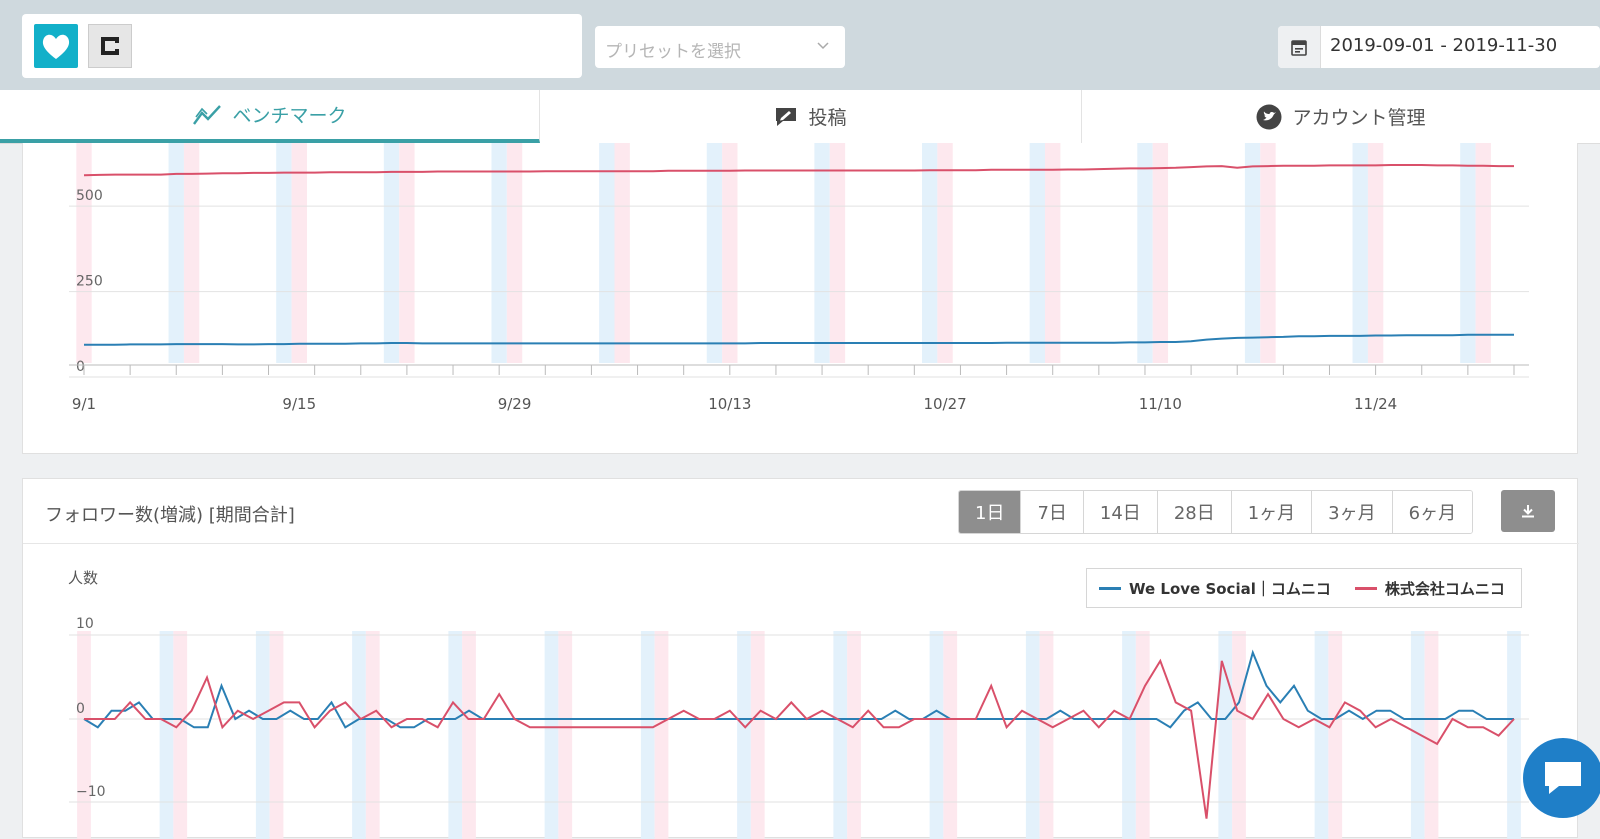 The image size is (1600, 839). I want to click on x-tick-label: 9/29, so click(515, 404).